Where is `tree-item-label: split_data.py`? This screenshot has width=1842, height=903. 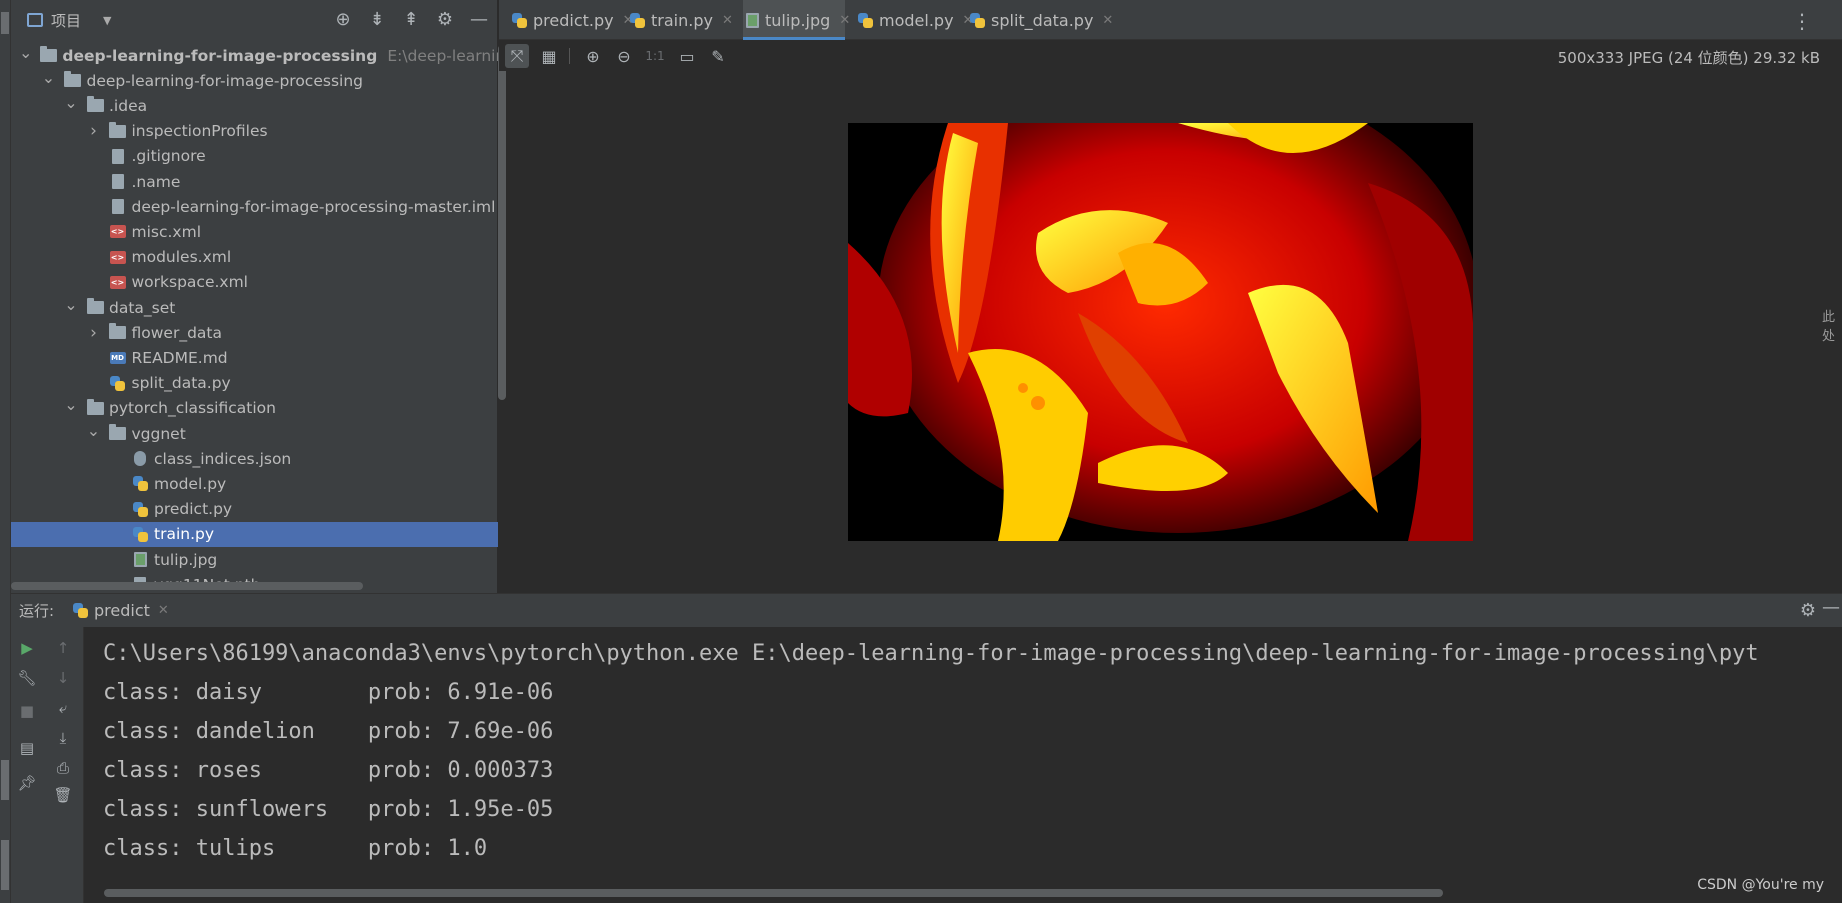 tree-item-label: split_data.py is located at coordinates (181, 383).